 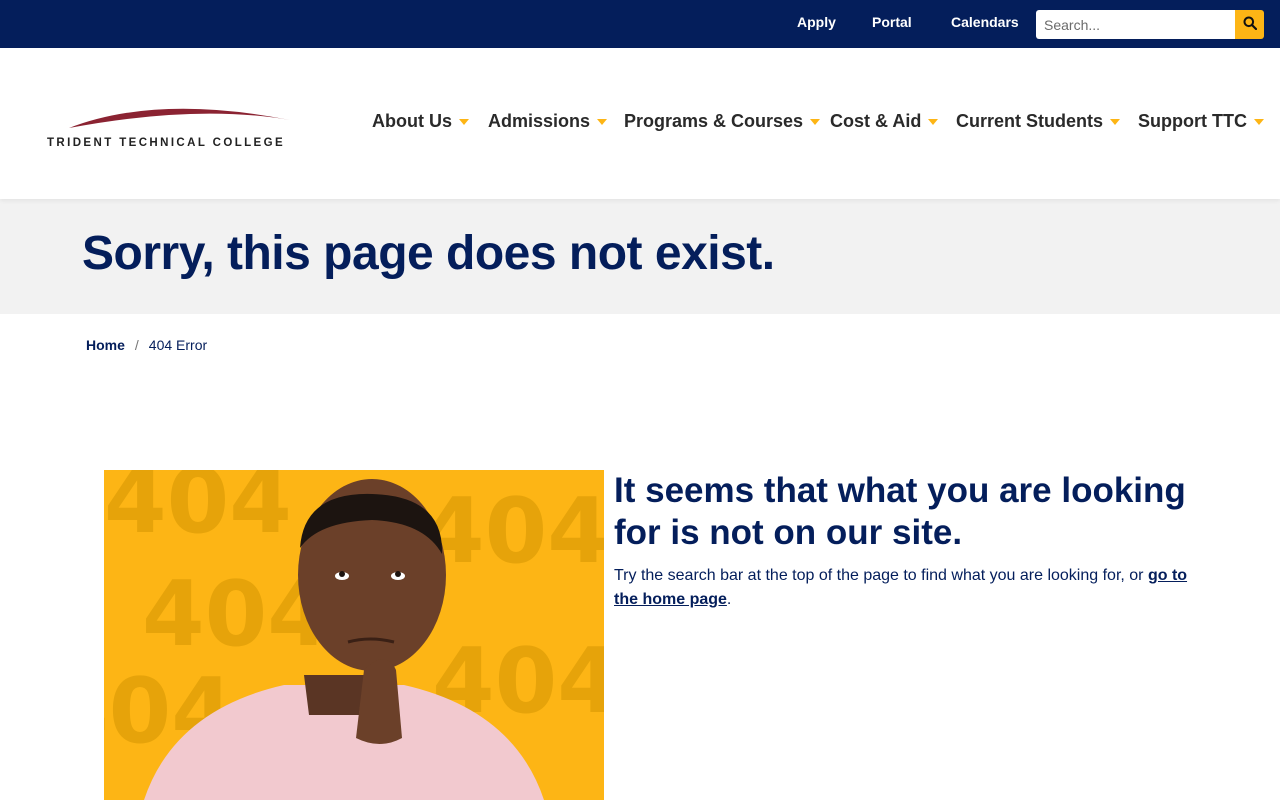 What do you see at coordinates (177, 125) in the screenshot?
I see `college-logo: TRIDENT TECHNICAL COLLEGE` at bounding box center [177, 125].